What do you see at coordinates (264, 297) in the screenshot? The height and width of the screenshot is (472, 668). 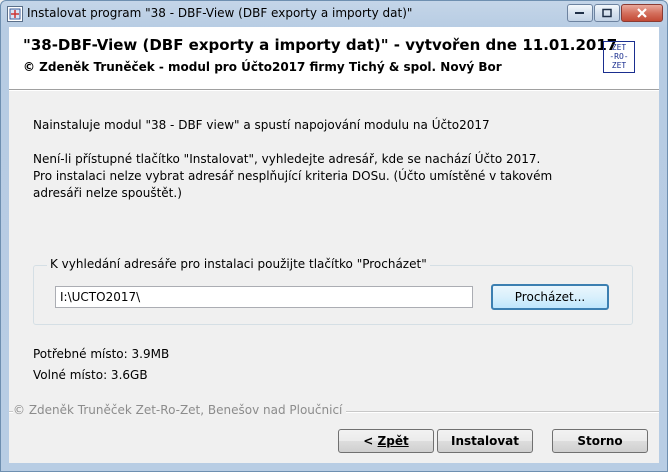 I see `install-path-input` at bounding box center [264, 297].